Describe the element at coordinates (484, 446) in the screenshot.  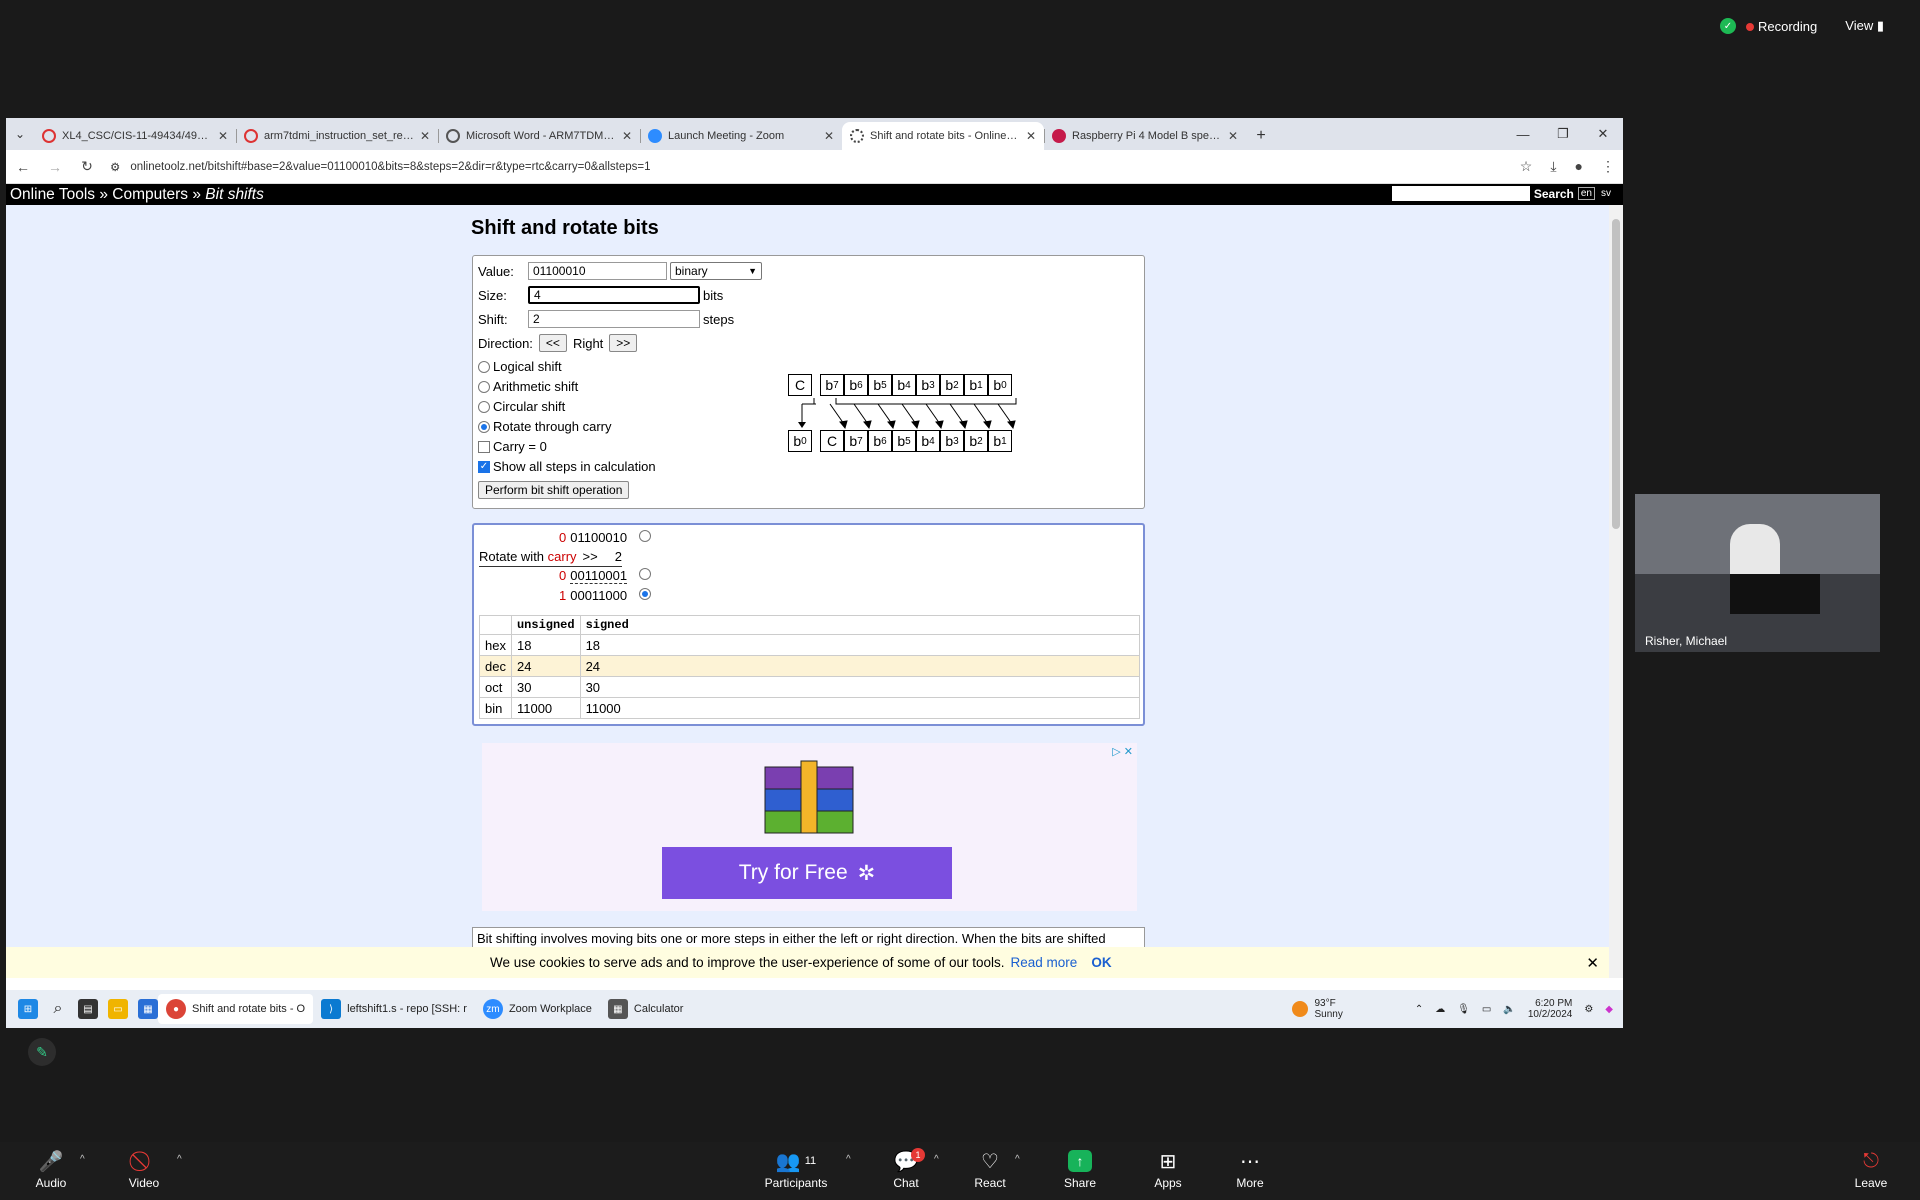
I see `checkbox-carry-zero` at that location.